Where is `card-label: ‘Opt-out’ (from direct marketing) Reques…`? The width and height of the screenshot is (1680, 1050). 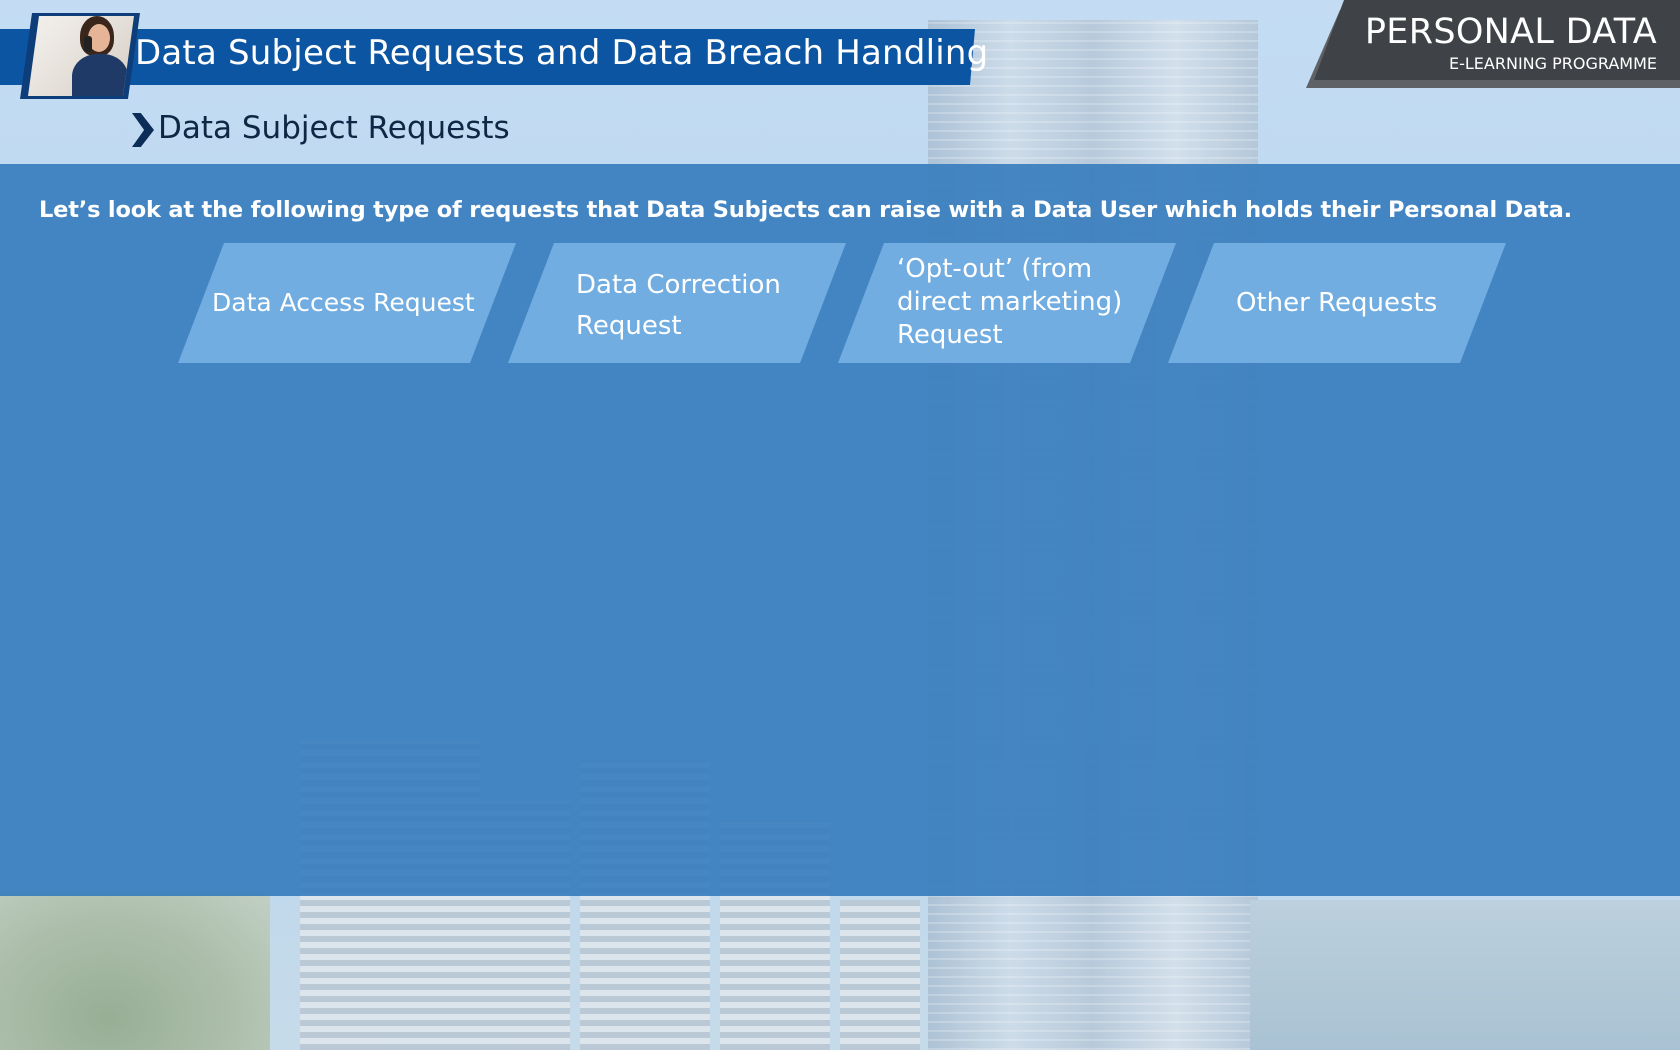
card-label: ‘Opt-out’ (from direct marketing) Reques… is located at coordinates (1010, 302).